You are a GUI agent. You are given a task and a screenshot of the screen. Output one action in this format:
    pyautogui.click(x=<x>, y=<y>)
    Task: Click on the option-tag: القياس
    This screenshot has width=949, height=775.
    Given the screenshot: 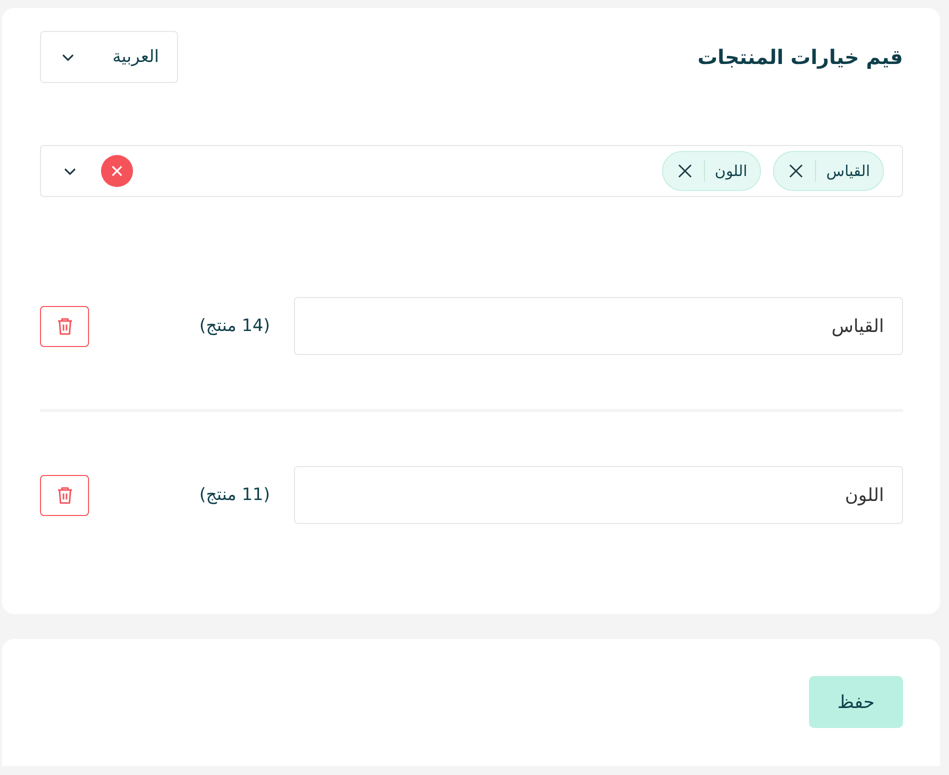 What is the action you would take?
    pyautogui.click(x=828, y=171)
    